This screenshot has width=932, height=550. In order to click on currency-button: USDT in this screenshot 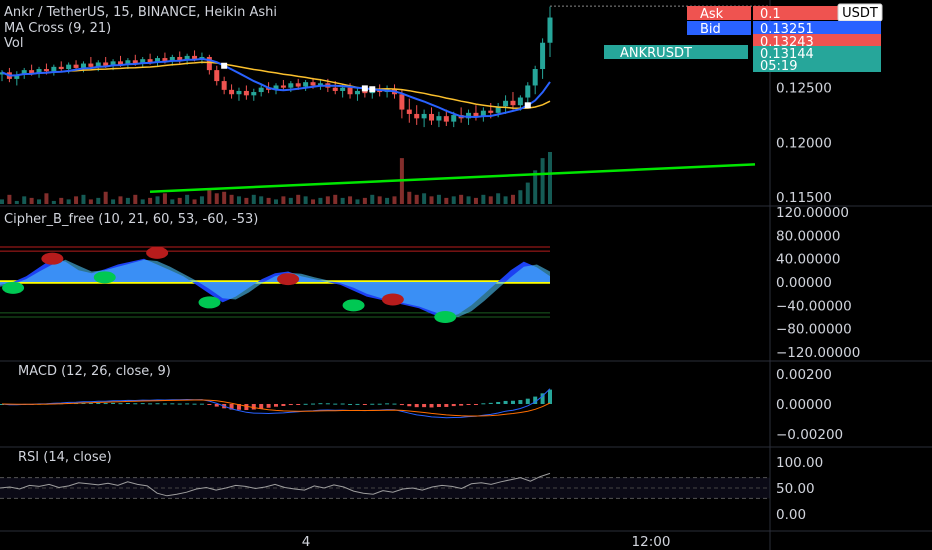, I will do `click(860, 12)`.